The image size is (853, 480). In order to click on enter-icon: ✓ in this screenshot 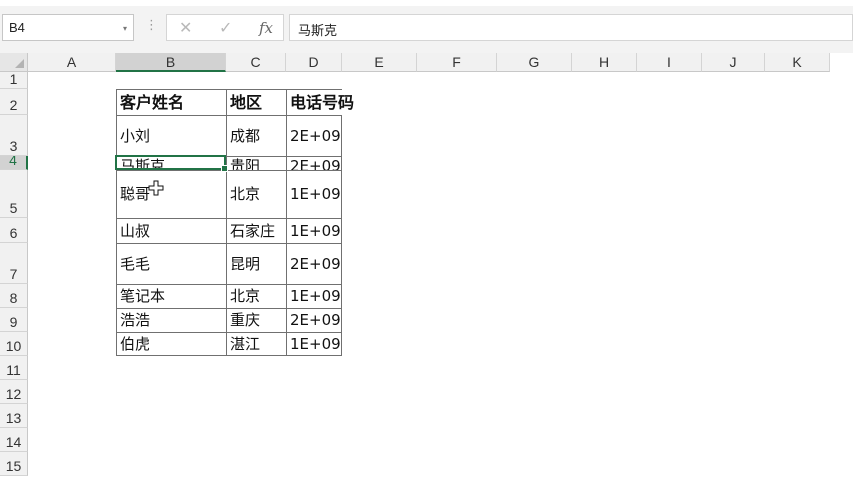, I will do `click(225, 27)`.